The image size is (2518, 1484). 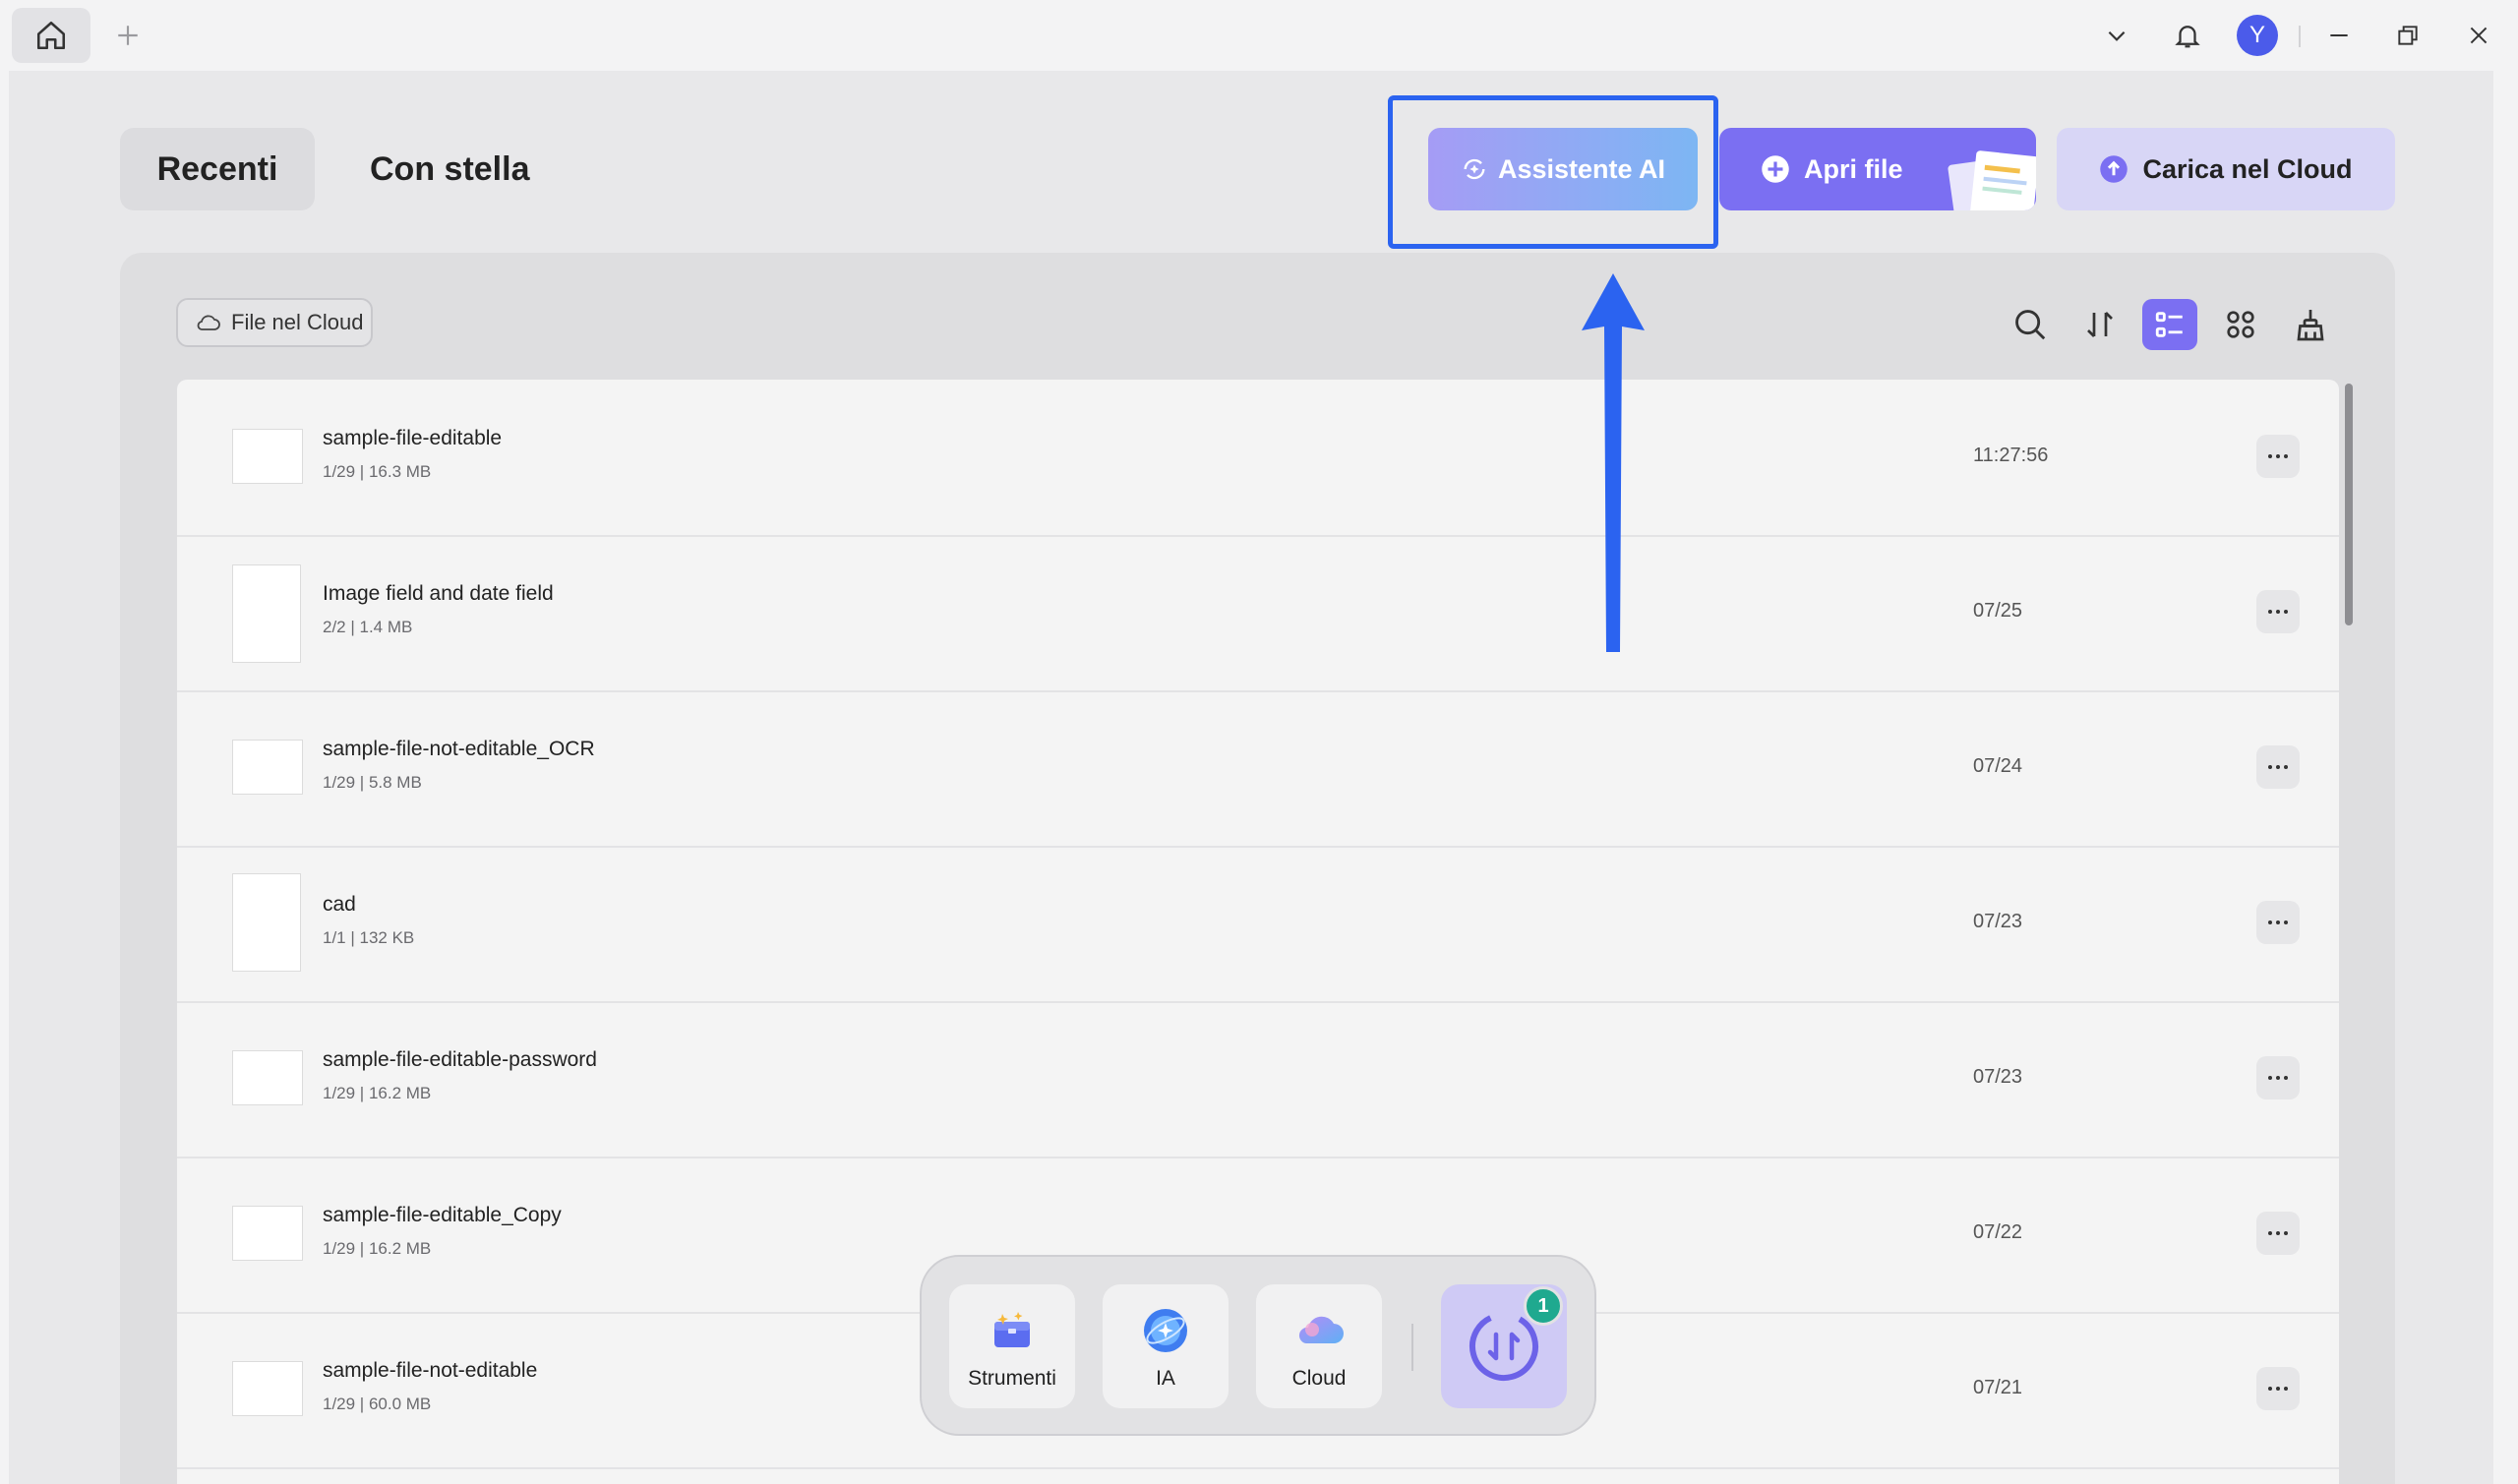 I want to click on file-name: sample-file-not-editable_OCR, so click(x=459, y=749).